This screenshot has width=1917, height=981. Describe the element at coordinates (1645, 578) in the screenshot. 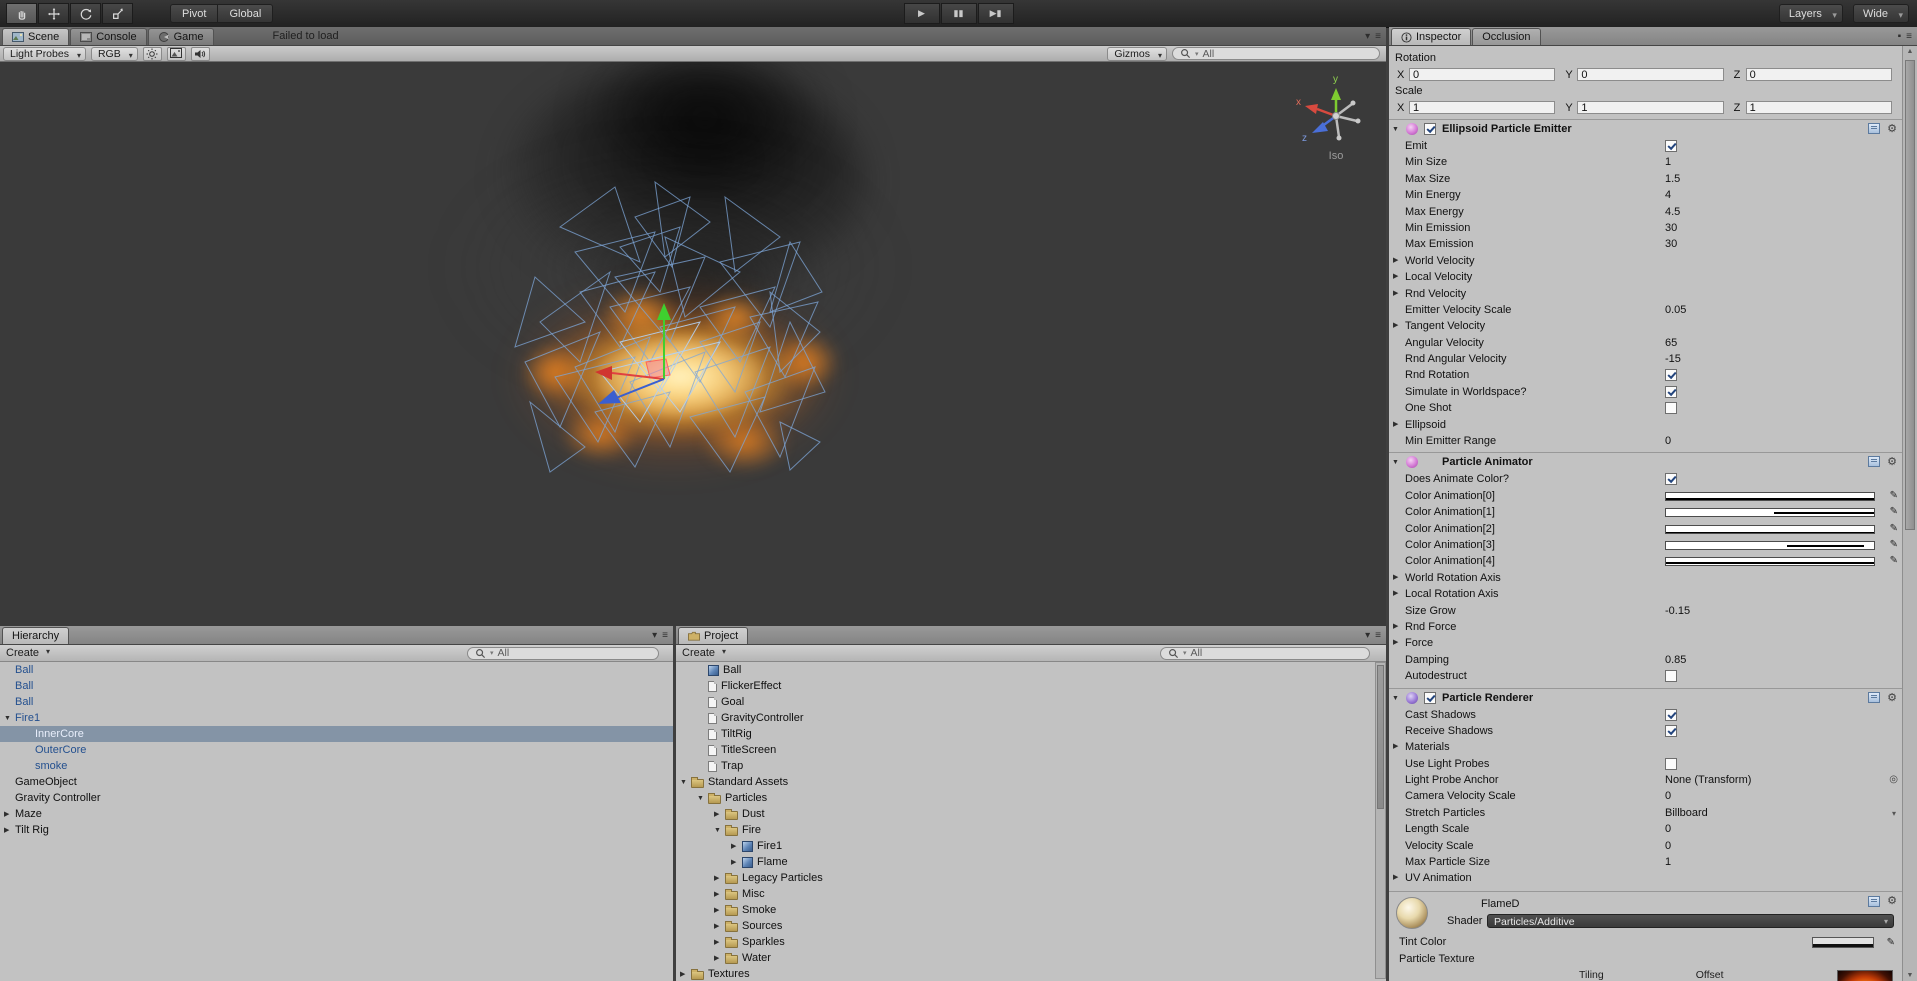

I see `inspector-property-row: World Rotation Axis ✎ ◎` at that location.